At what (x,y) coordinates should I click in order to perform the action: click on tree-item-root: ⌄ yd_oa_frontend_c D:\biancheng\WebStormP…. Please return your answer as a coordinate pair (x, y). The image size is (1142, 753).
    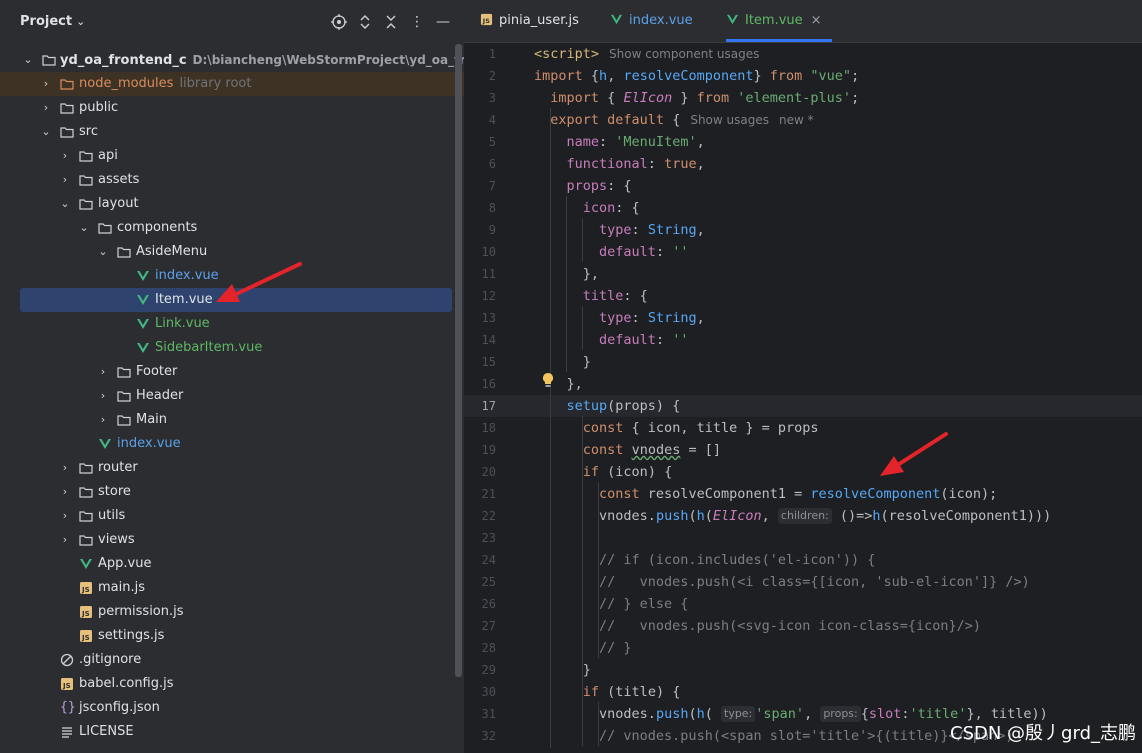
    Looking at the image, I should click on (263, 60).